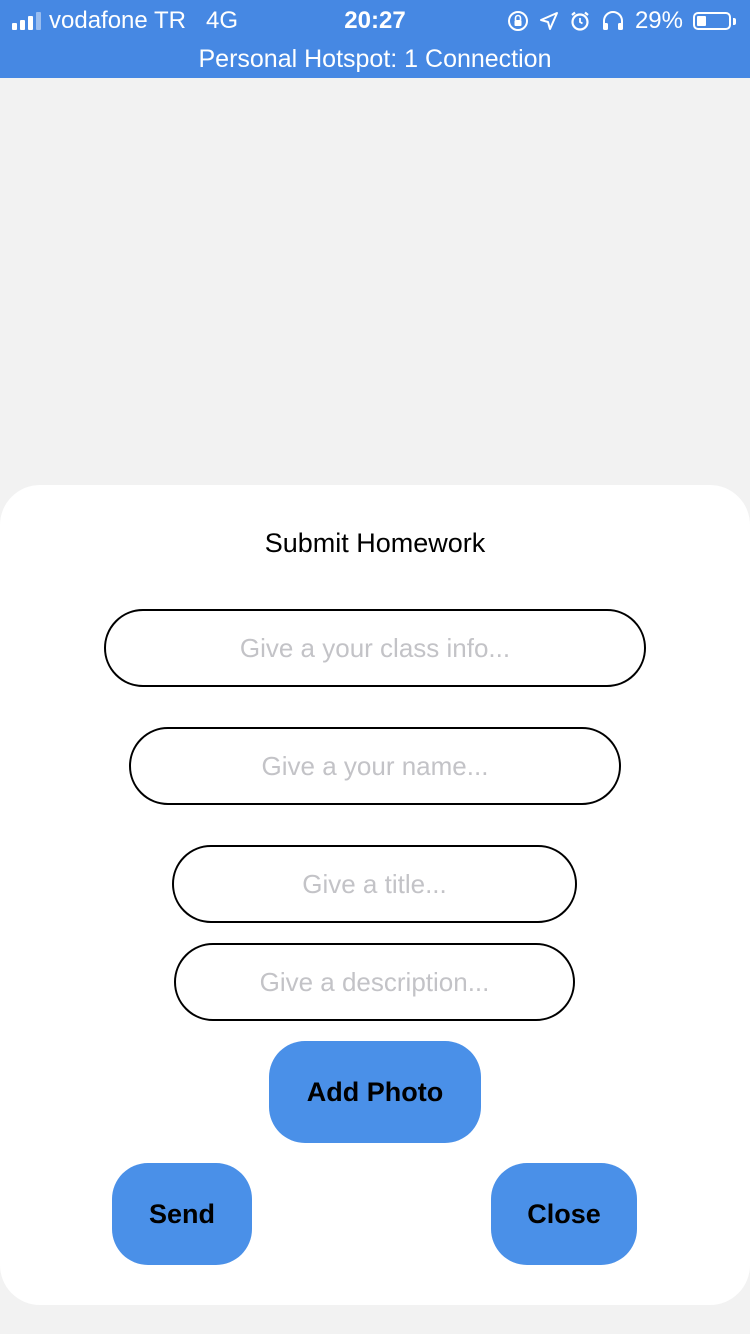  I want to click on alarm-icon, so click(580, 21).